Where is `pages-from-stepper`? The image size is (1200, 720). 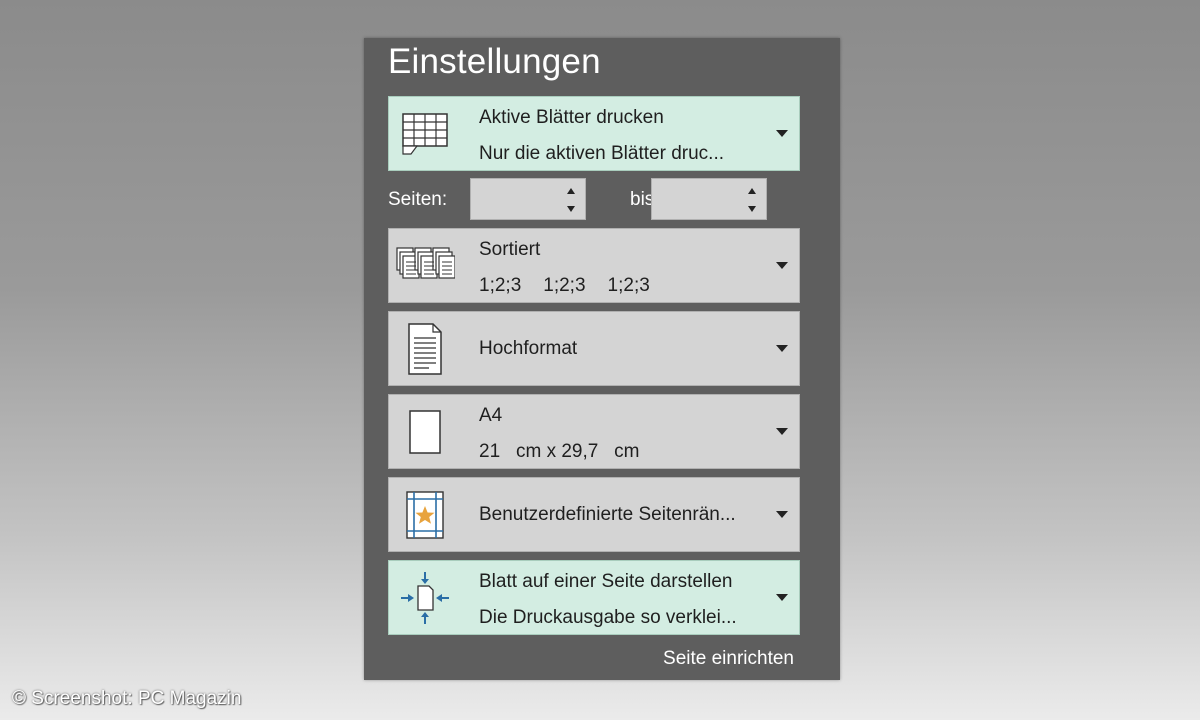
pages-from-stepper is located at coordinates (528, 199).